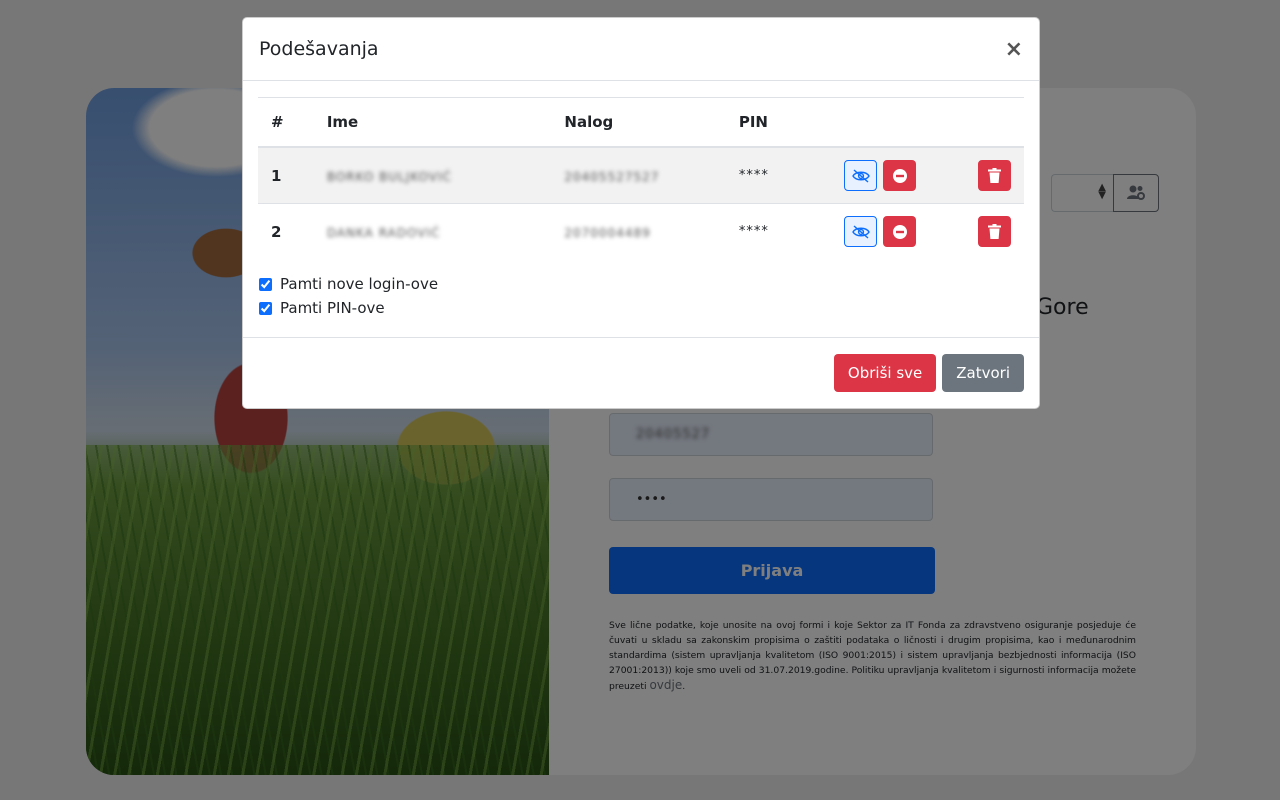  I want to click on close-icon: ×, so click(1014, 49).